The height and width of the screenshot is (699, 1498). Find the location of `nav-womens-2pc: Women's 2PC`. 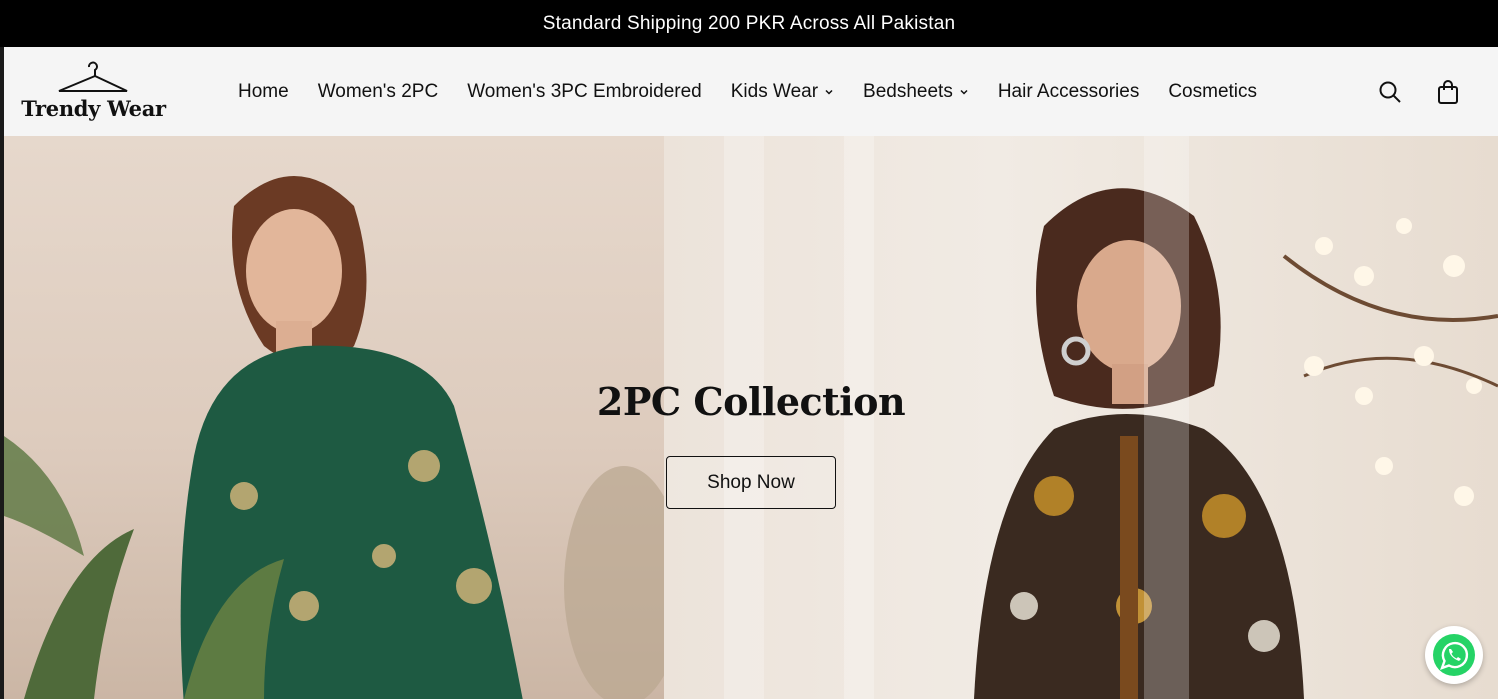

nav-womens-2pc: Women's 2PC is located at coordinates (378, 92).